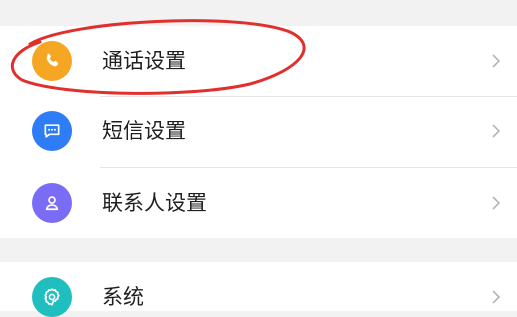 The width and height of the screenshot is (517, 317). I want to click on settings-item-label: 系统, so click(123, 297).